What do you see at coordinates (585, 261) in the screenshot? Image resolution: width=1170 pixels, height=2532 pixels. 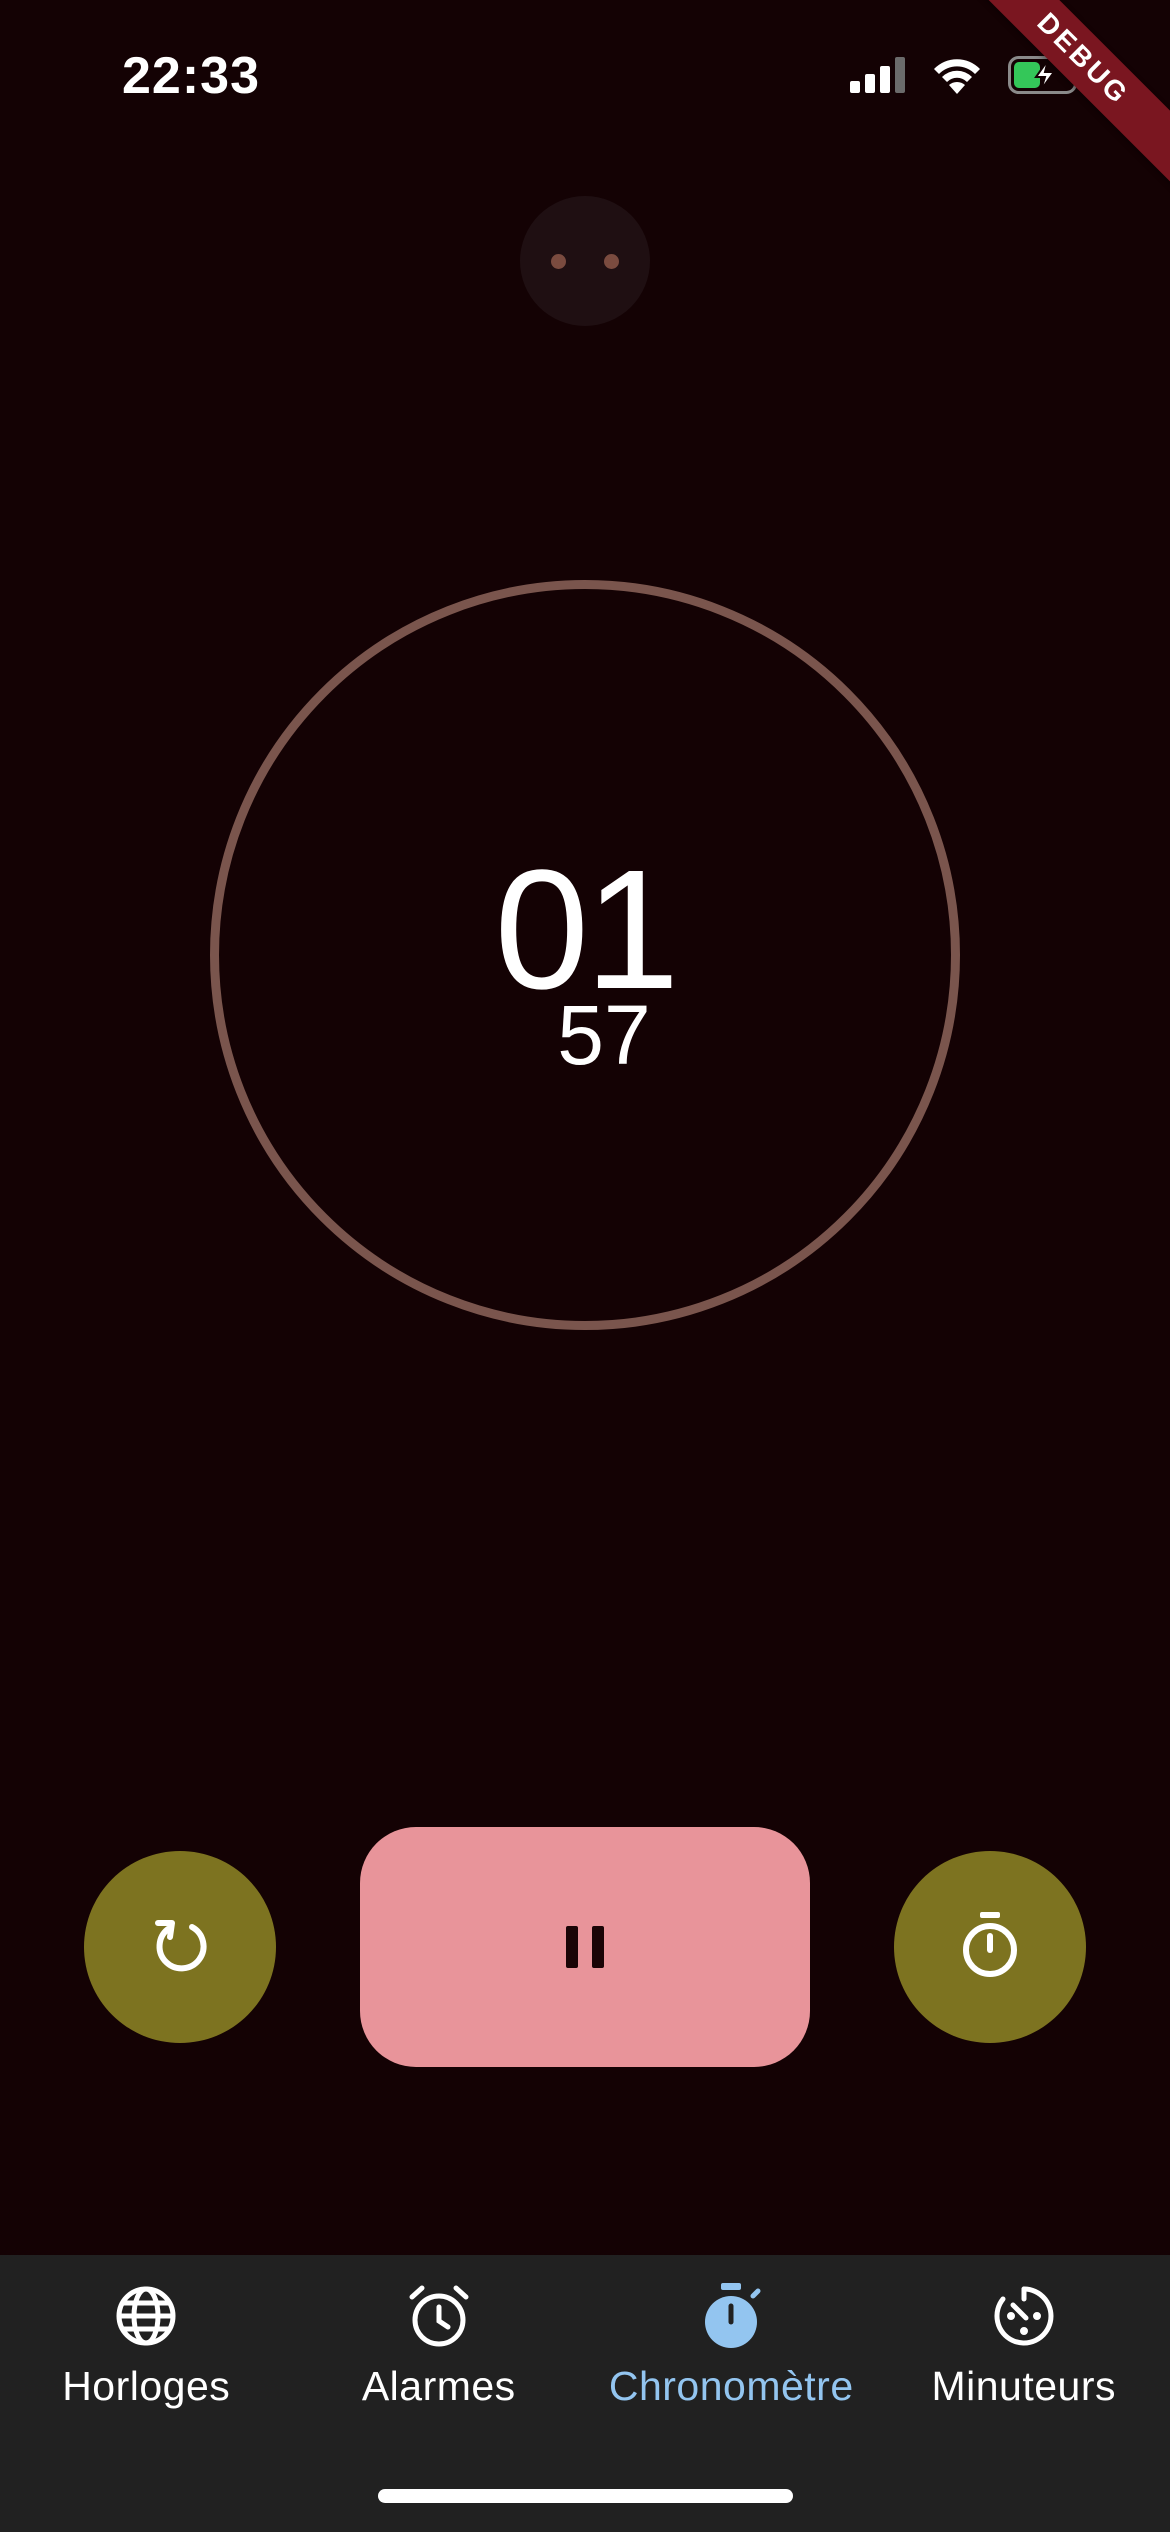 I see `page-indicator` at bounding box center [585, 261].